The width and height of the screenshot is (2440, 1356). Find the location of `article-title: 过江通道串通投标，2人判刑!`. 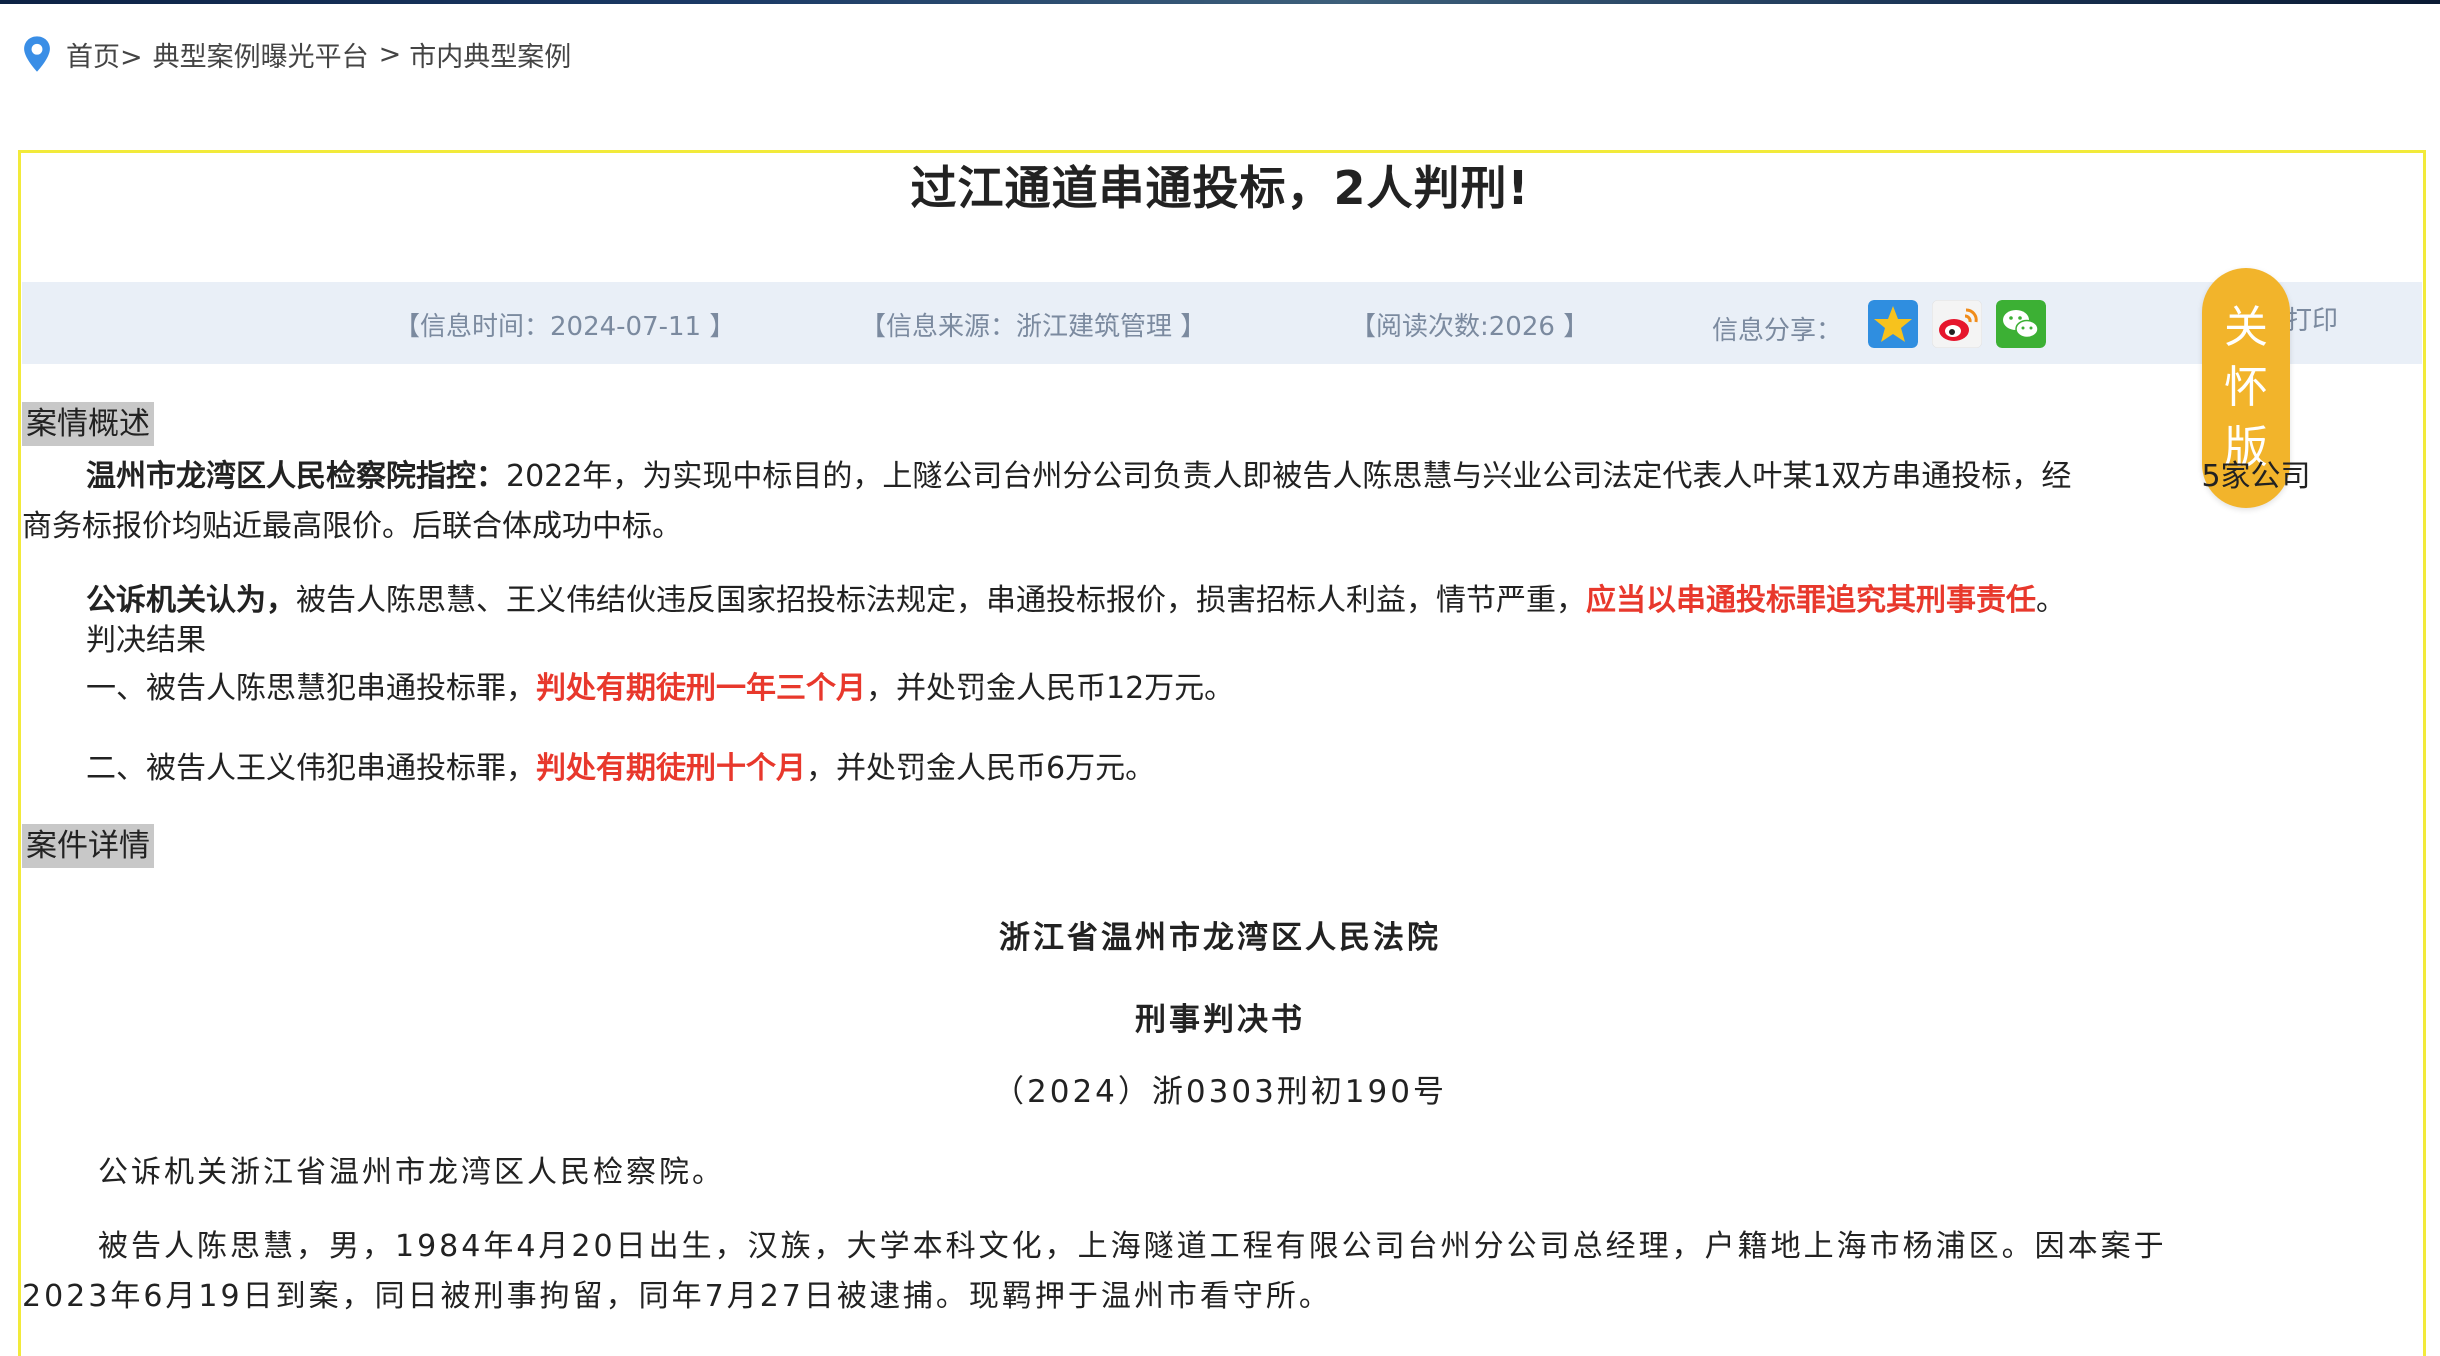

article-title: 过江通道串通投标，2人判刑! is located at coordinates (1220, 188).